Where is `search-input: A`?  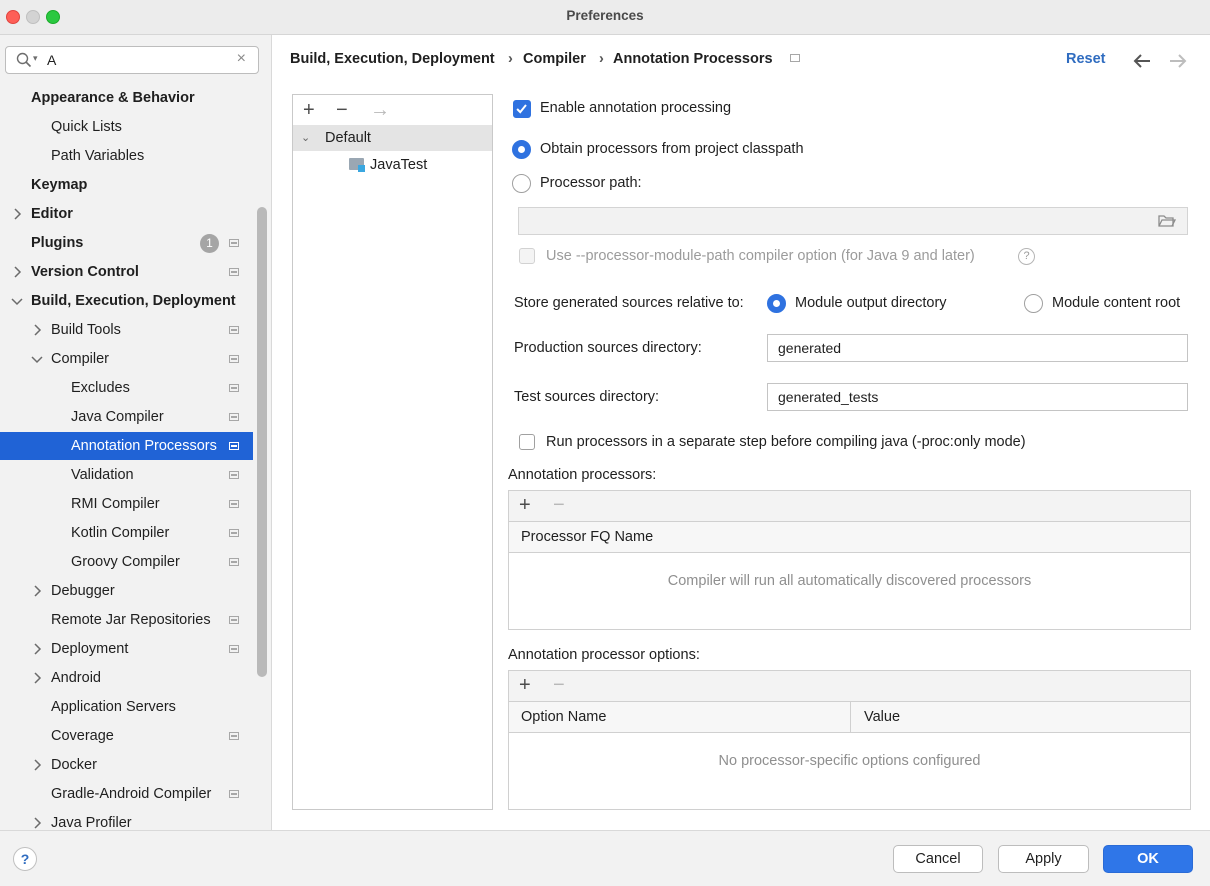
search-input: A is located at coordinates (51, 60).